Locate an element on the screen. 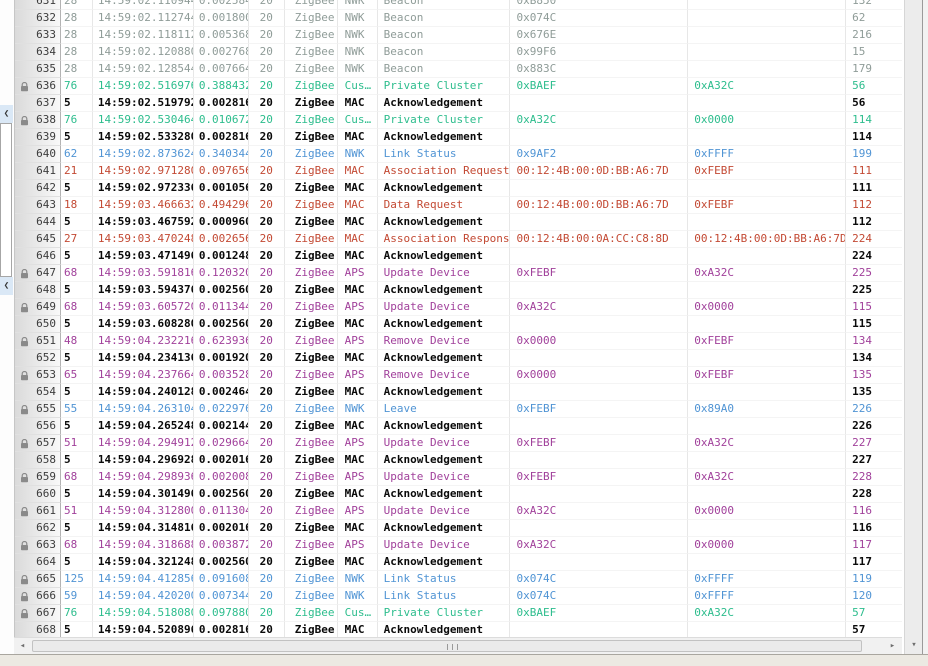  window-bottom-strip is located at coordinates (464, 660).